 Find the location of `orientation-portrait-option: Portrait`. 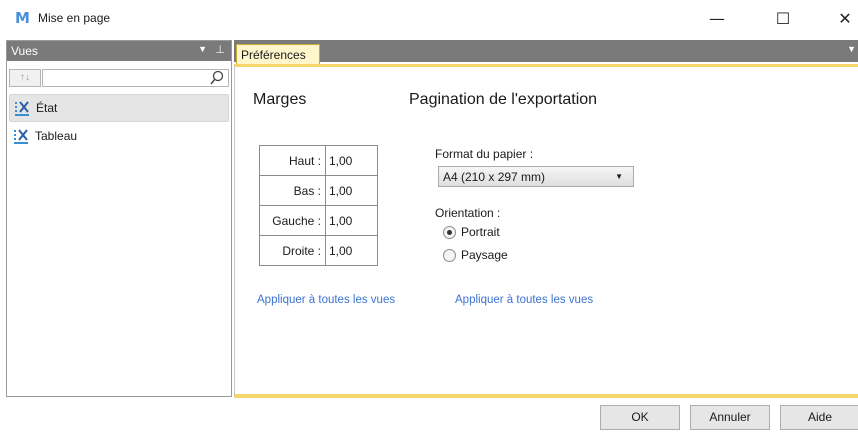

orientation-portrait-option: Portrait is located at coordinates (471, 232).